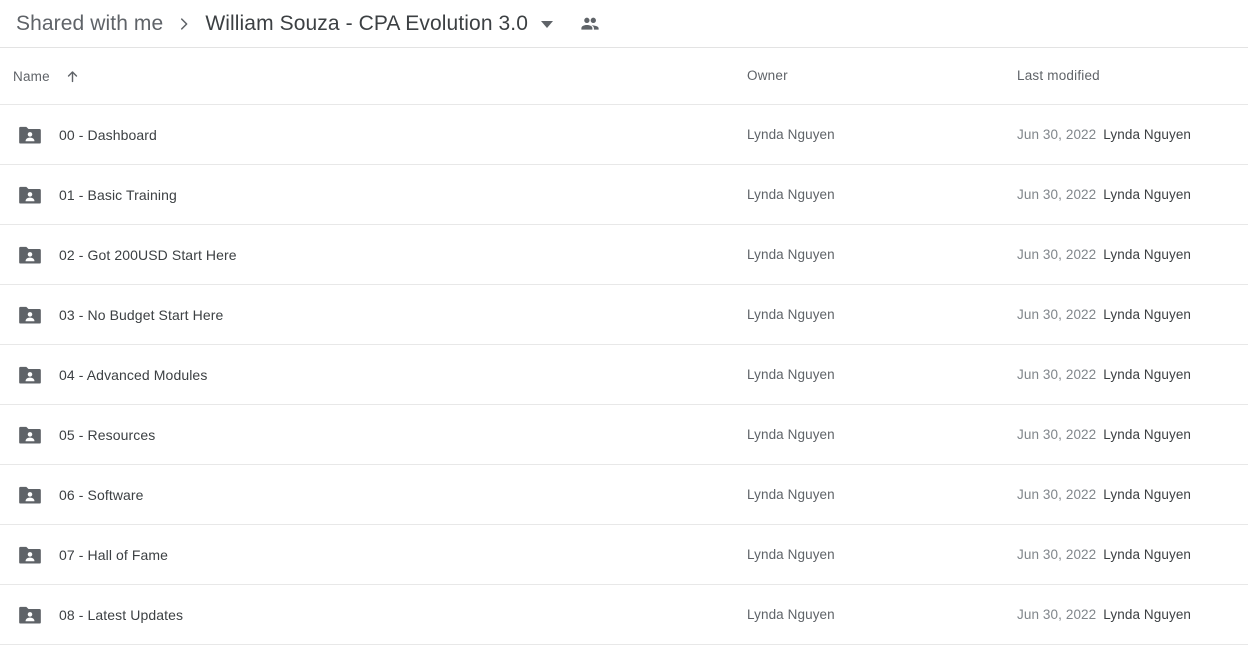  I want to click on chevron-down-icon, so click(547, 24).